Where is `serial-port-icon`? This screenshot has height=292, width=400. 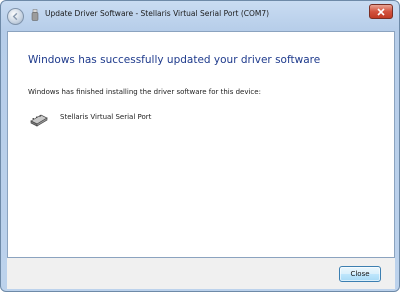
serial-port-icon is located at coordinates (39, 120).